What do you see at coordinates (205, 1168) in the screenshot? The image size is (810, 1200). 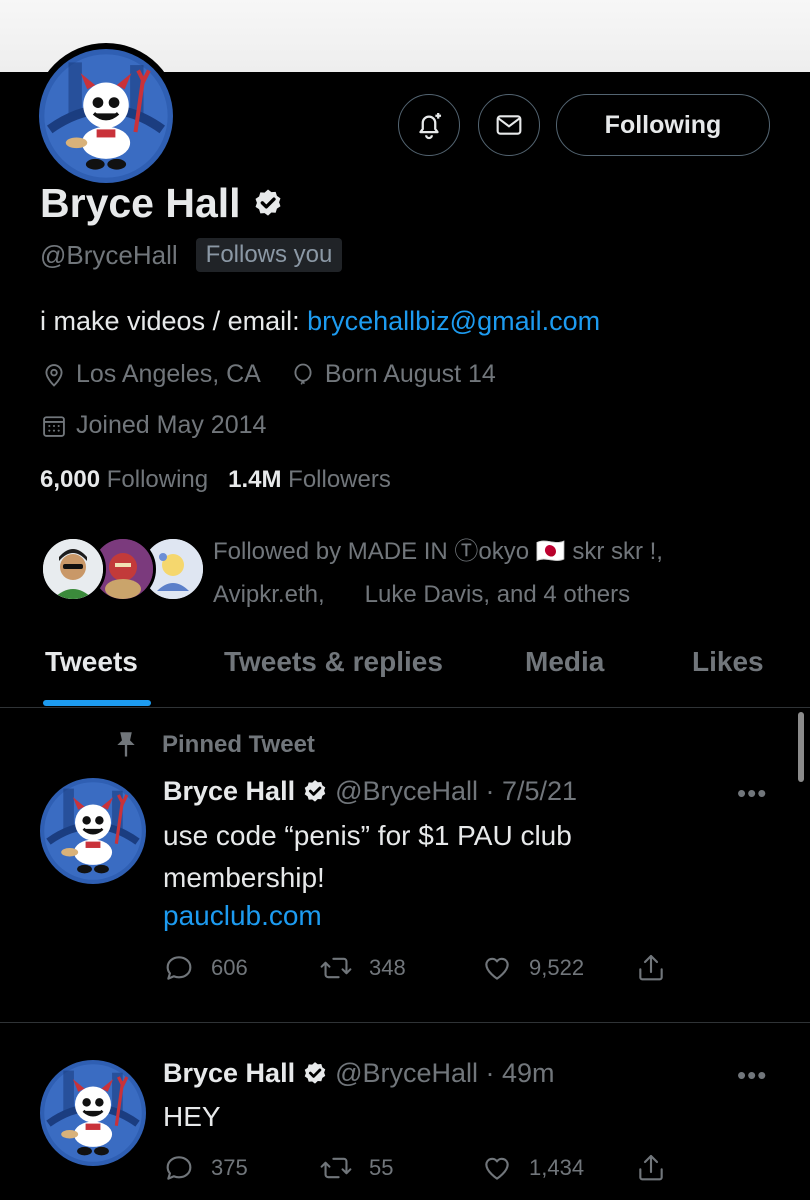 I see `reply-button: 375` at bounding box center [205, 1168].